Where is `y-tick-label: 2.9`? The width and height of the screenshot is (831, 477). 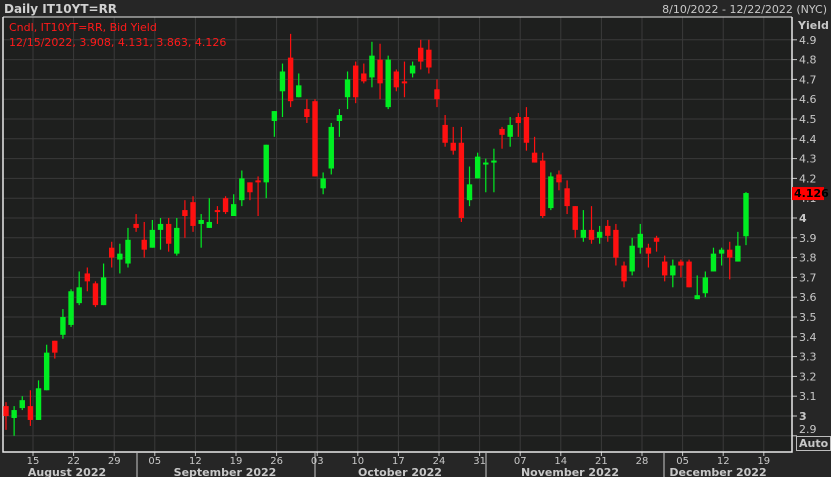 y-tick-label: 2.9 is located at coordinates (808, 429).